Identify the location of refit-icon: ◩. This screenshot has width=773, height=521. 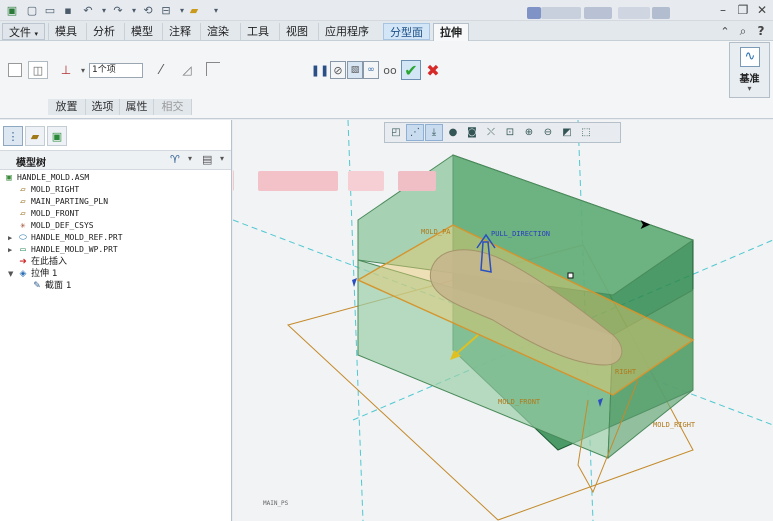
(567, 132).